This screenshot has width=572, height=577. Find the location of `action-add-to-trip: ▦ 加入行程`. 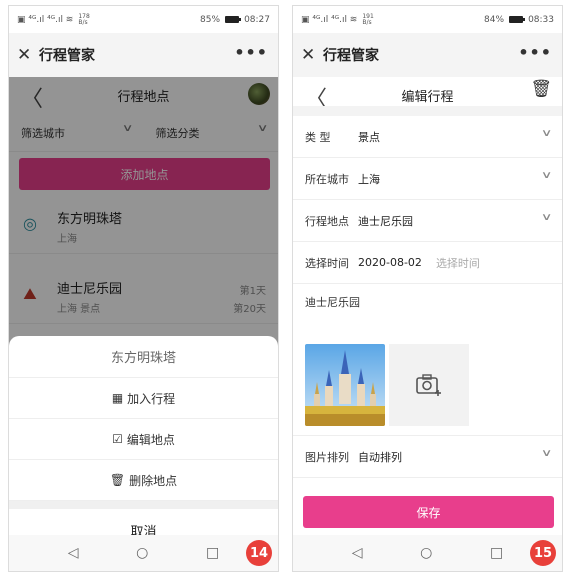

action-add-to-trip: ▦ 加入行程 is located at coordinates (143, 398).